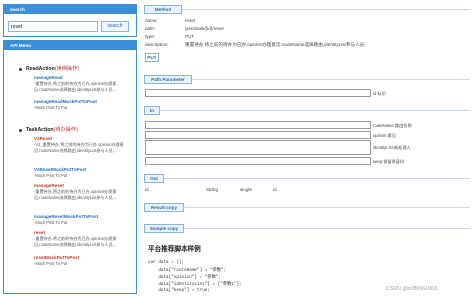  I want to click on put-button: PUT, so click(152, 57).